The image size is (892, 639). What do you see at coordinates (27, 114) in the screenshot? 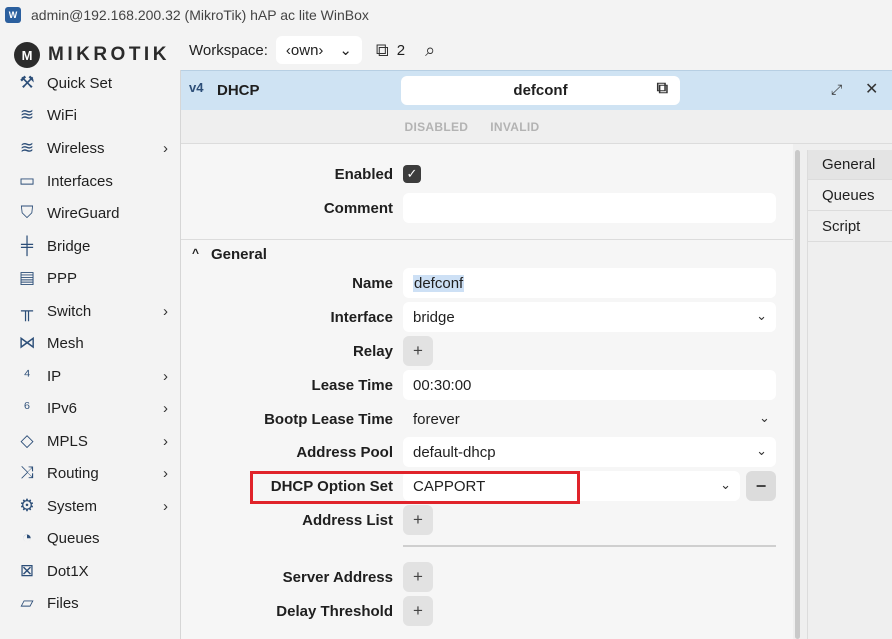
I see `wifi-icon: ≋` at bounding box center [27, 114].